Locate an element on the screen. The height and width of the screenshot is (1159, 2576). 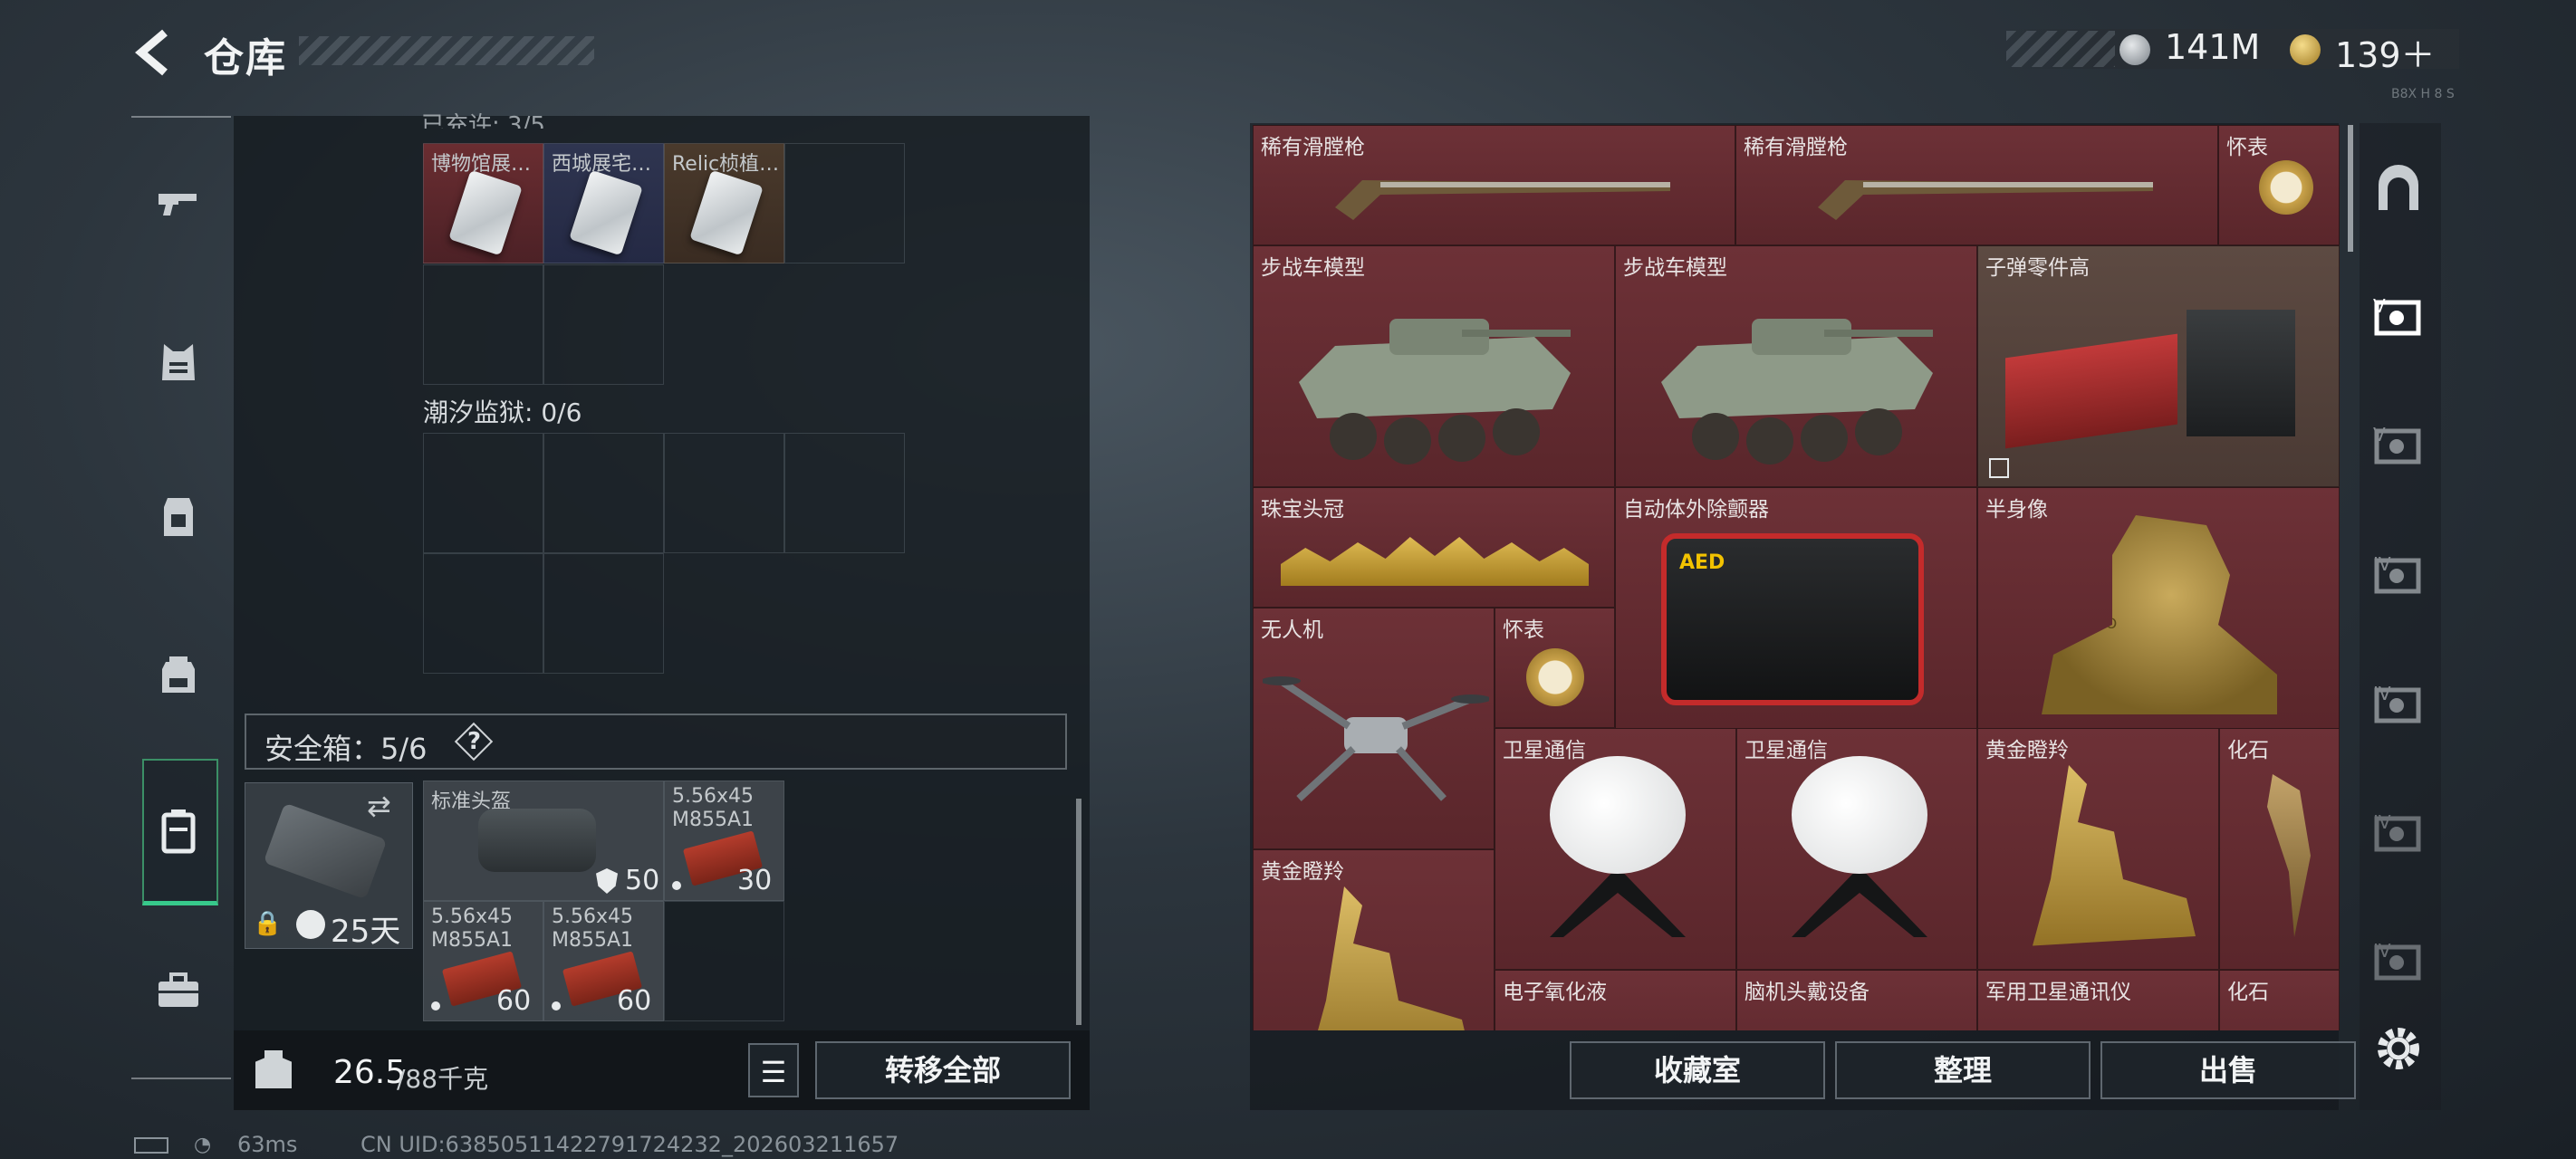
safe-help-icon: ? is located at coordinates (474, 741).